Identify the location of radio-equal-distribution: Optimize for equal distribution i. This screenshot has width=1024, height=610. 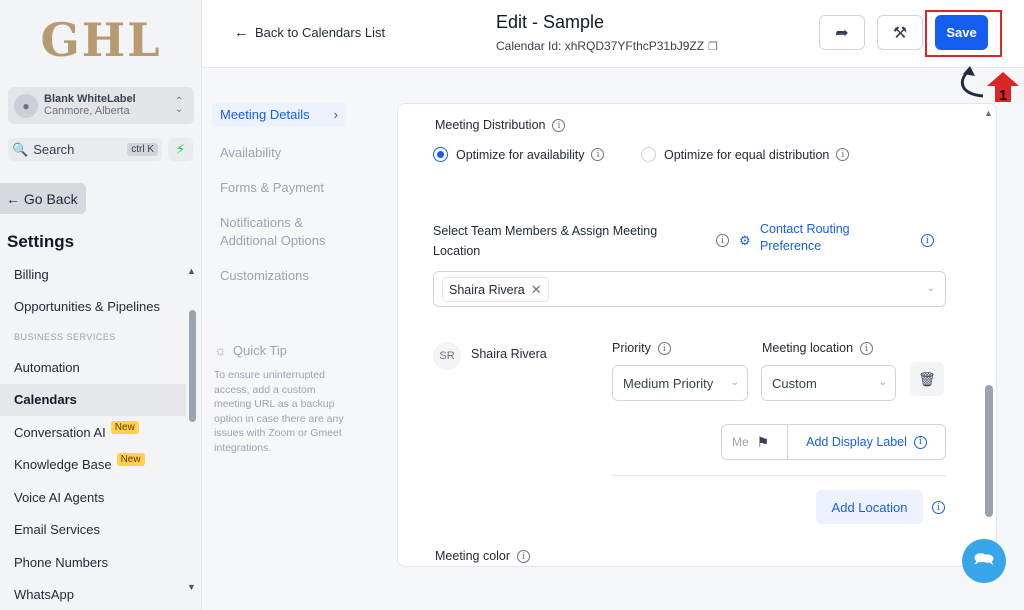
(745, 154).